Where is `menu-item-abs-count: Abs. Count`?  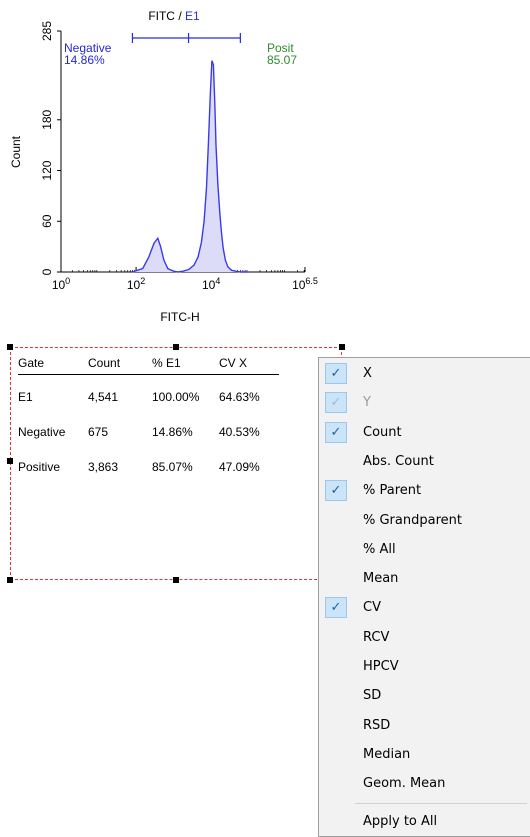
menu-item-abs-count: Abs. Count is located at coordinates (424, 462).